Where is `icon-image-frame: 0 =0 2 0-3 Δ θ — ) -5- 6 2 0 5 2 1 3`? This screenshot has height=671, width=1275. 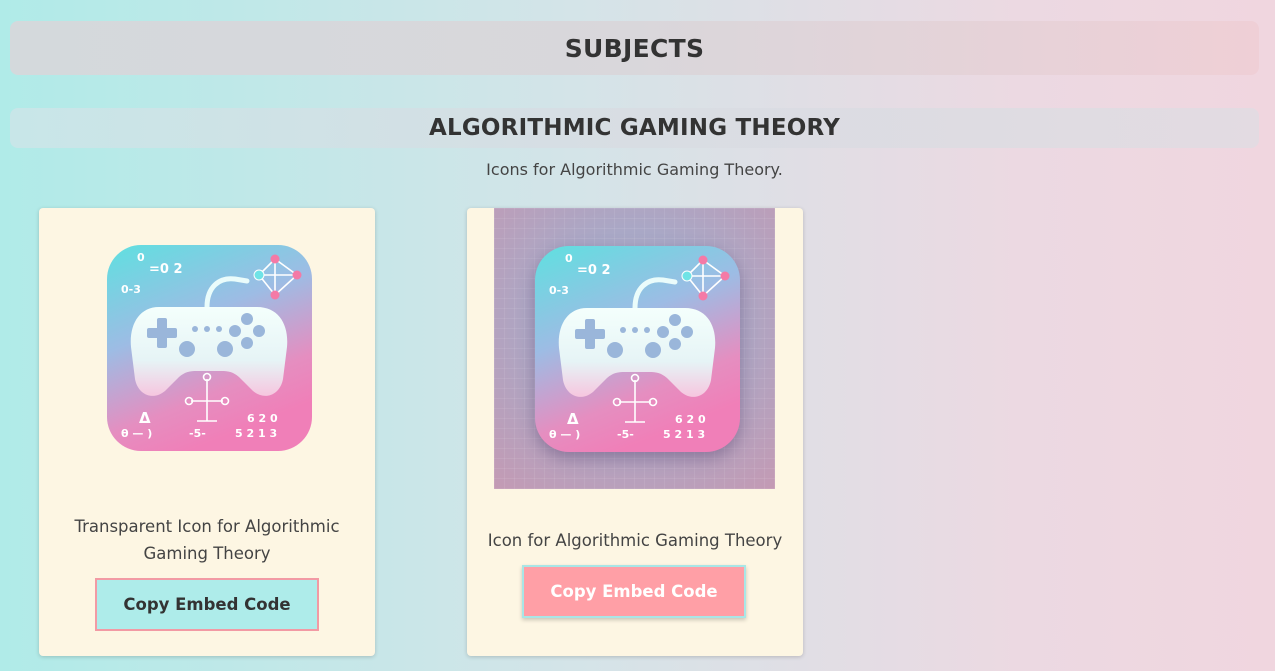 icon-image-frame: 0 =0 2 0-3 Δ θ — ) -5- 6 2 0 5 2 1 3 is located at coordinates (634, 348).